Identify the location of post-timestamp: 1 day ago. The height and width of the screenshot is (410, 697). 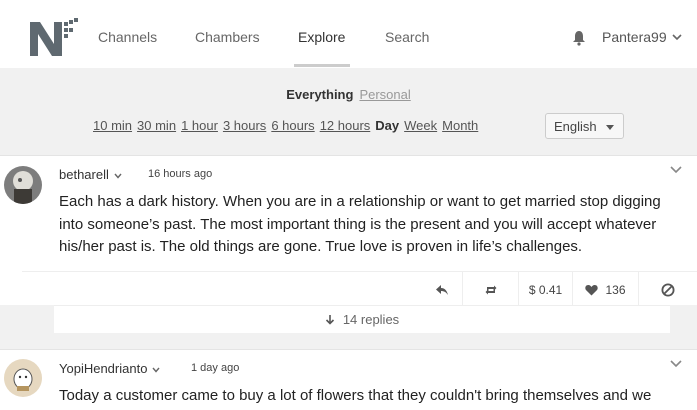
(215, 368).